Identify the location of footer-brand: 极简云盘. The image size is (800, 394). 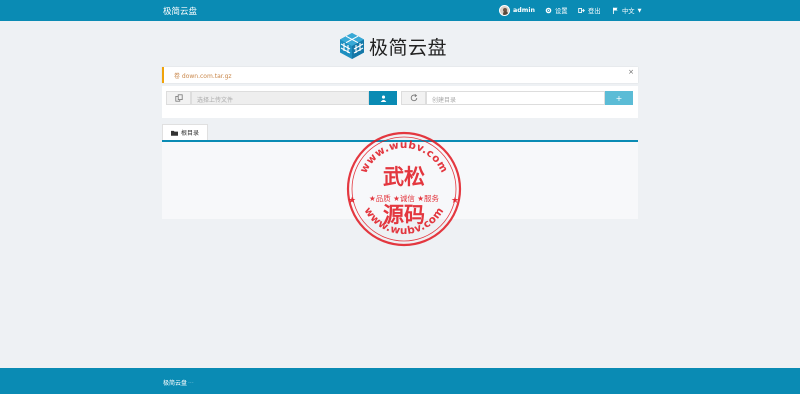
(175, 383).